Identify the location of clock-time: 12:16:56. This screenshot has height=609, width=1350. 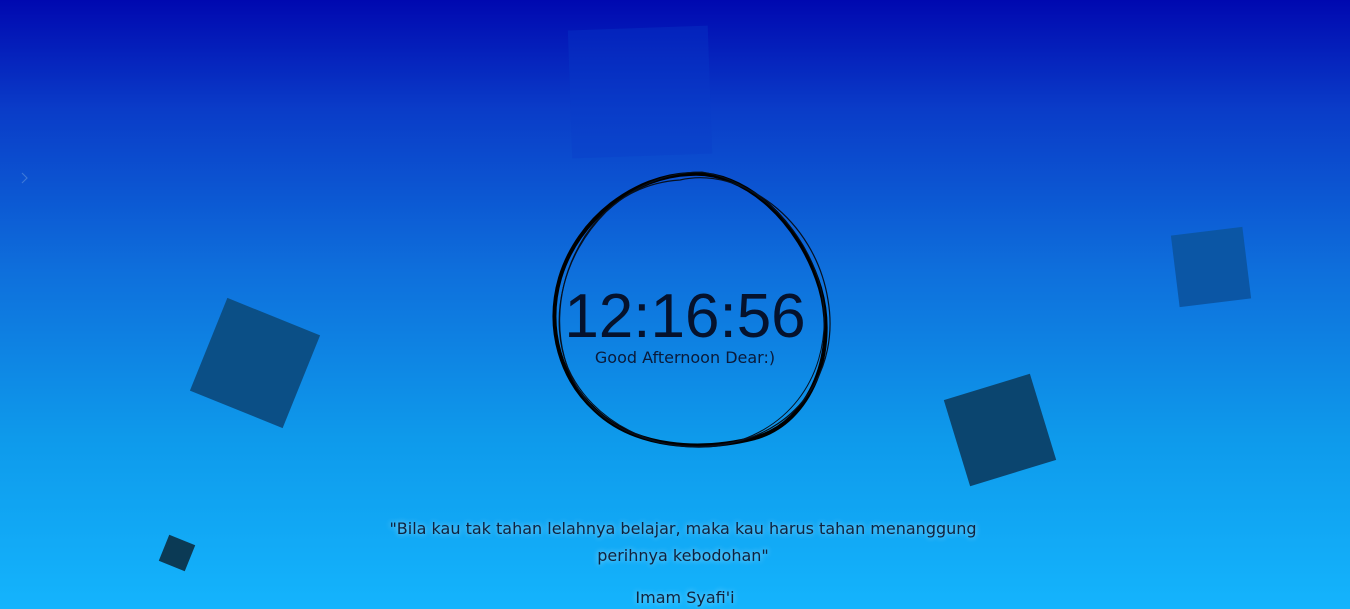
(685, 316).